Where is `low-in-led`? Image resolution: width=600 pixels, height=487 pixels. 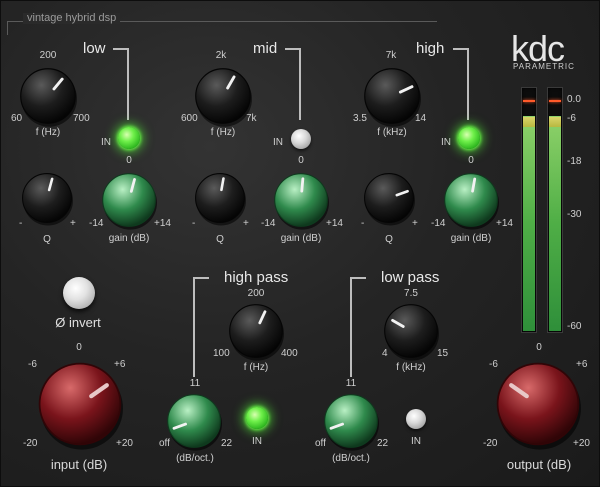
low-in-led is located at coordinates (129, 138).